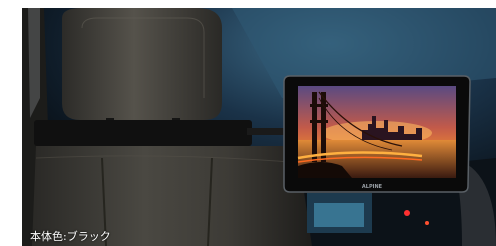  Describe the element at coordinates (372, 187) in the screenshot. I see `monitor-brand-mark: ALPINE` at that location.